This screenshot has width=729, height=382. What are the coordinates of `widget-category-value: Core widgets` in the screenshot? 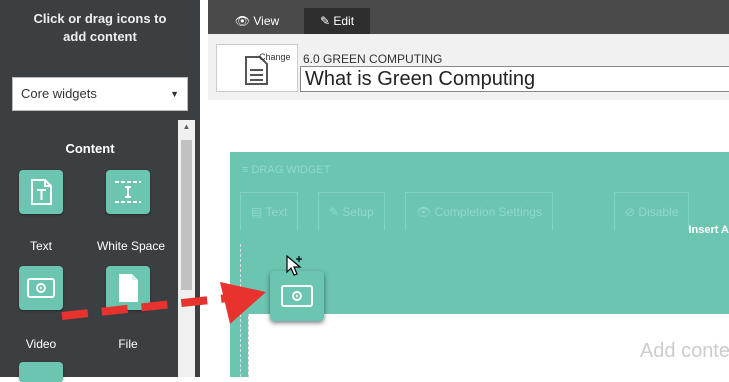 It's located at (59, 93).